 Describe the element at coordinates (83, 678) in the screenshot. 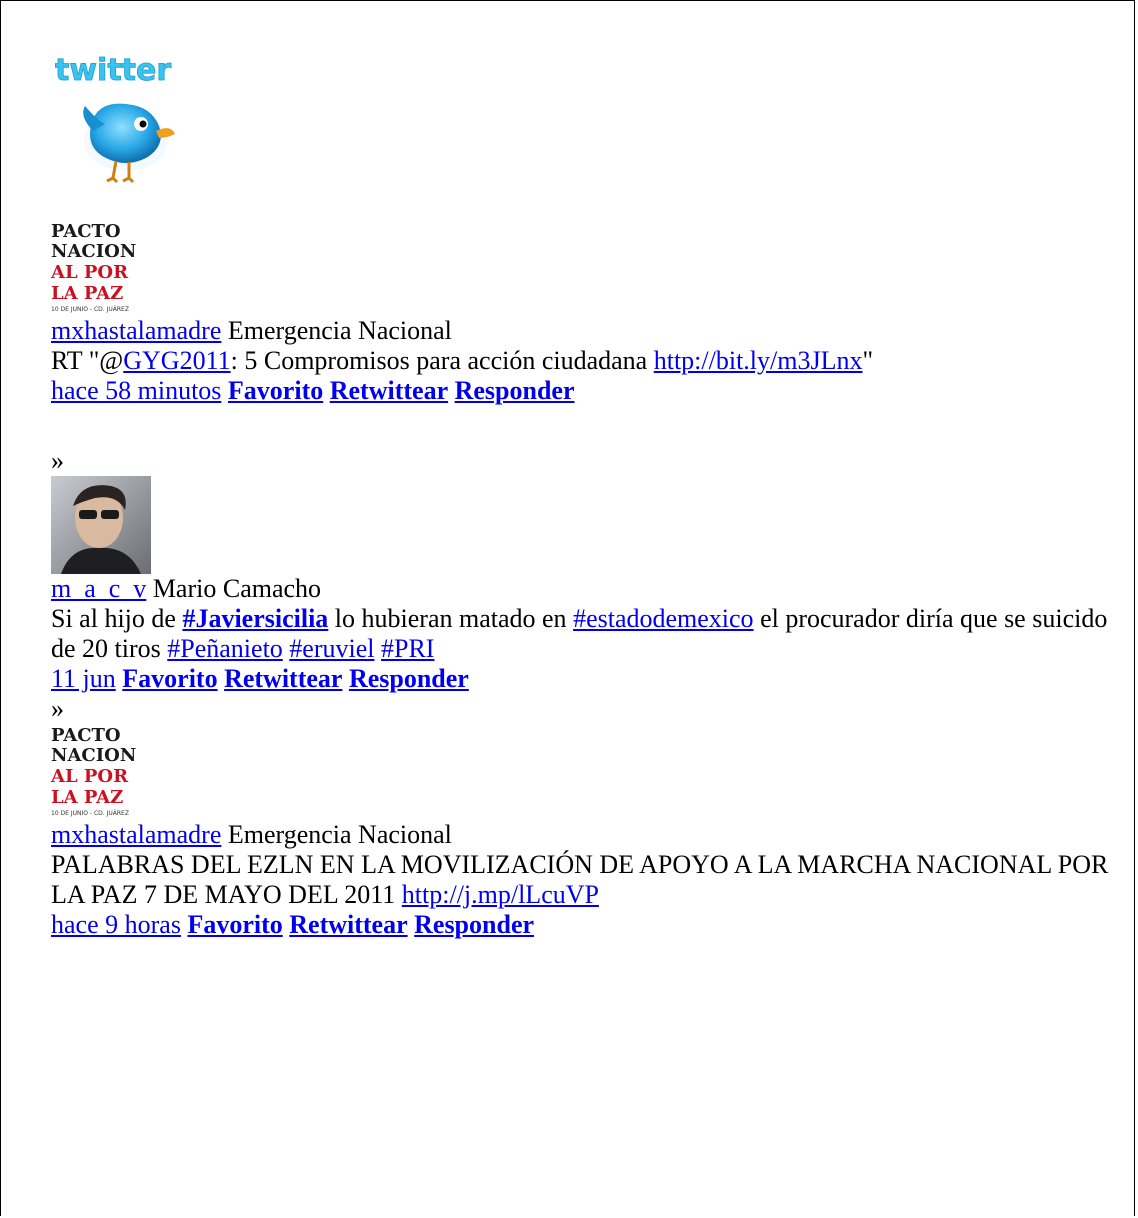

I see `timestamp-link: 11 jun` at that location.